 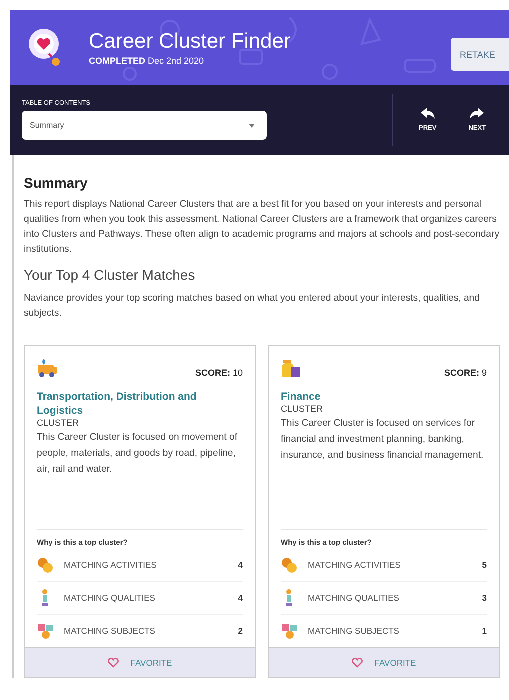 I want to click on score: SCORE: 9, so click(x=465, y=373).